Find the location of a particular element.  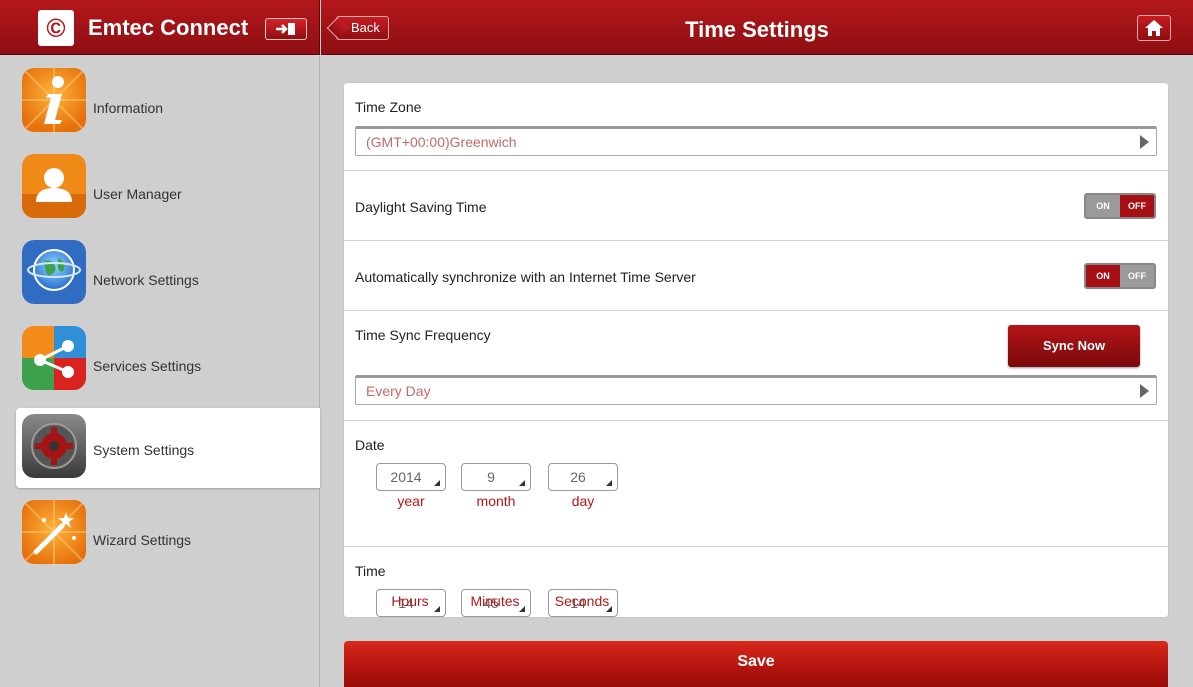

daylight-saving-label: Daylight Saving Time is located at coordinates (421, 207).